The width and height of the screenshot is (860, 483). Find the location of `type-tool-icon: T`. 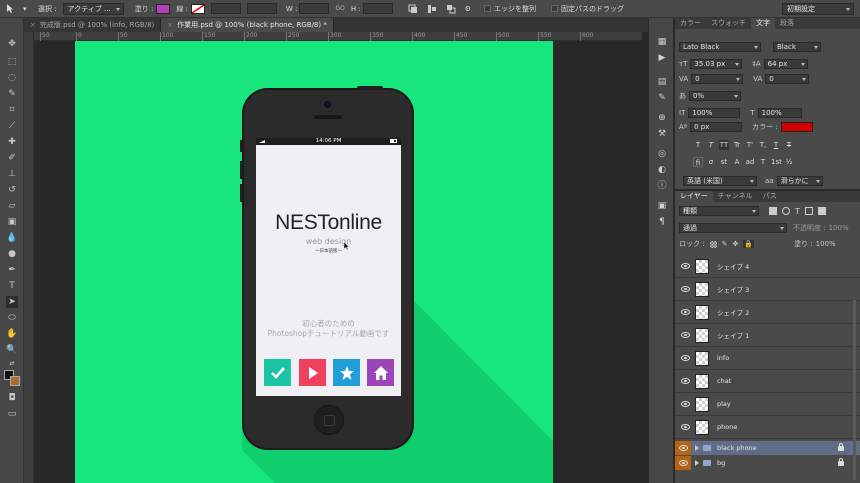

type-tool-icon: T is located at coordinates (12, 286).